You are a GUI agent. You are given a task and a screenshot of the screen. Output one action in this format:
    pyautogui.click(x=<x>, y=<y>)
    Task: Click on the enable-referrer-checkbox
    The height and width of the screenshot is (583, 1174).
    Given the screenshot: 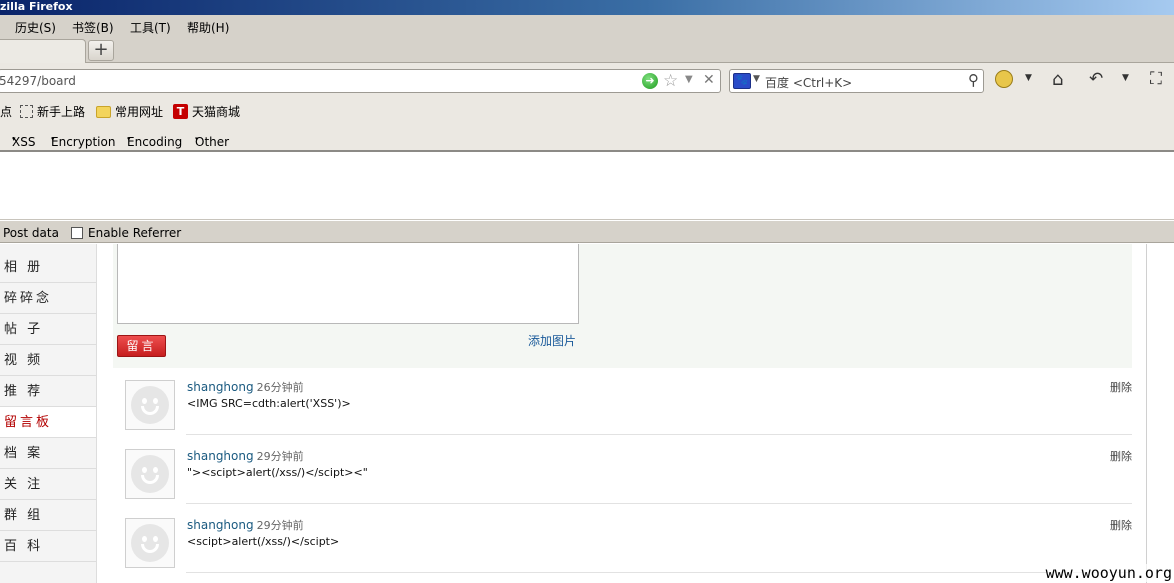 What is the action you would take?
    pyautogui.click(x=77, y=233)
    